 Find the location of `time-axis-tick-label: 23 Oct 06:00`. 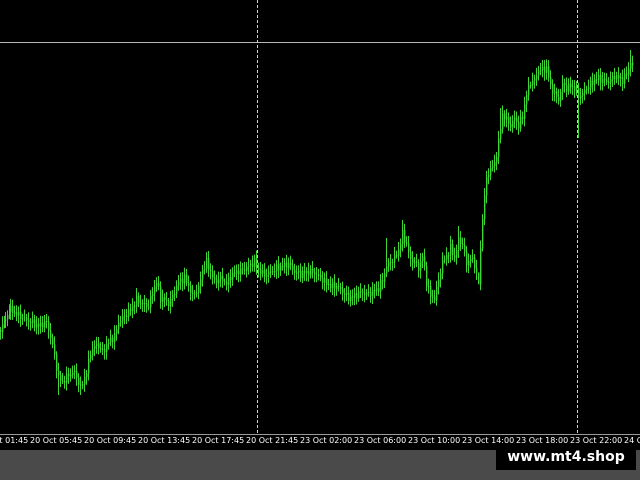

time-axis-tick-label: 23 Oct 06:00 is located at coordinates (380, 440).